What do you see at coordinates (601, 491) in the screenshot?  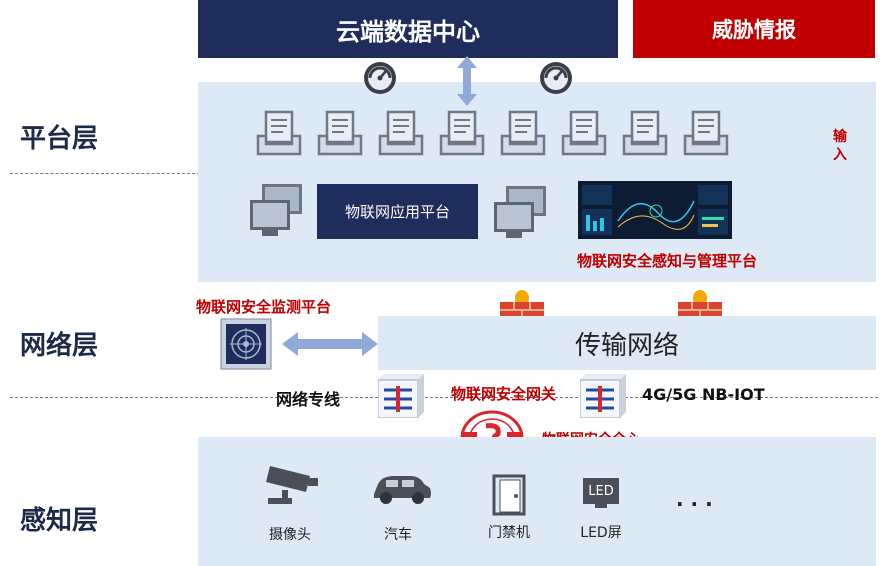 I see `led-screen-icon: LED` at bounding box center [601, 491].